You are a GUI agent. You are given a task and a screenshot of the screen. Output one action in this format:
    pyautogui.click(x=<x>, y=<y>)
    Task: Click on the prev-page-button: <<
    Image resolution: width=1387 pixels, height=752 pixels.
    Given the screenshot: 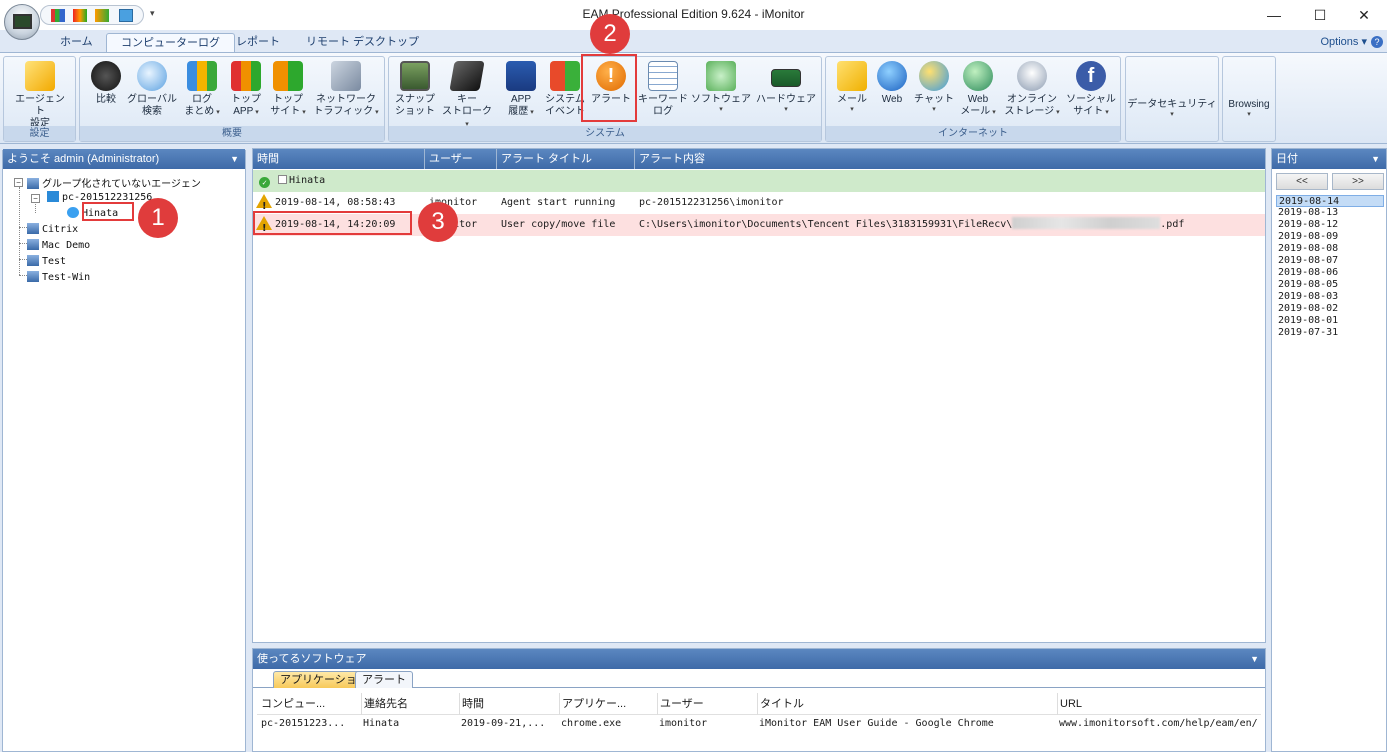 What is the action you would take?
    pyautogui.click(x=1302, y=181)
    